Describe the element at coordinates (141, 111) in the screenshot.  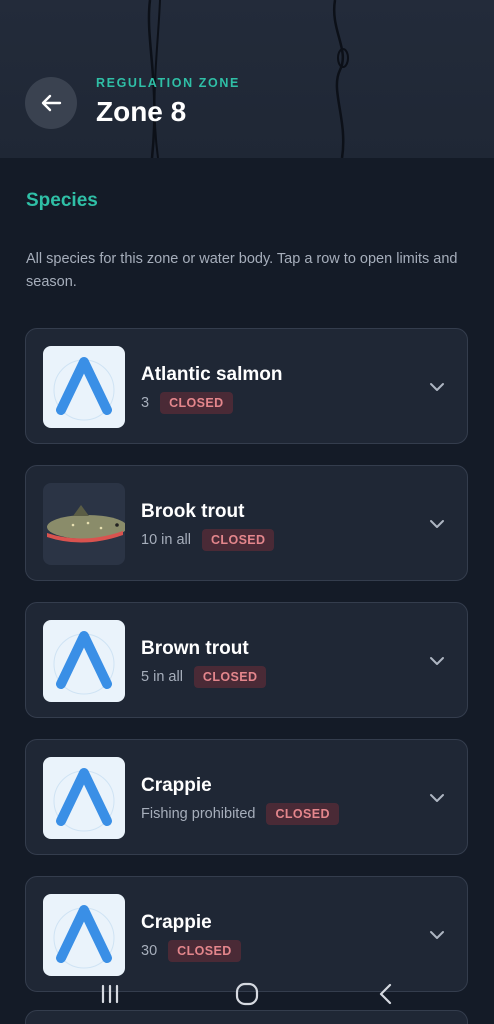
I see `page-title: Zone 8` at that location.